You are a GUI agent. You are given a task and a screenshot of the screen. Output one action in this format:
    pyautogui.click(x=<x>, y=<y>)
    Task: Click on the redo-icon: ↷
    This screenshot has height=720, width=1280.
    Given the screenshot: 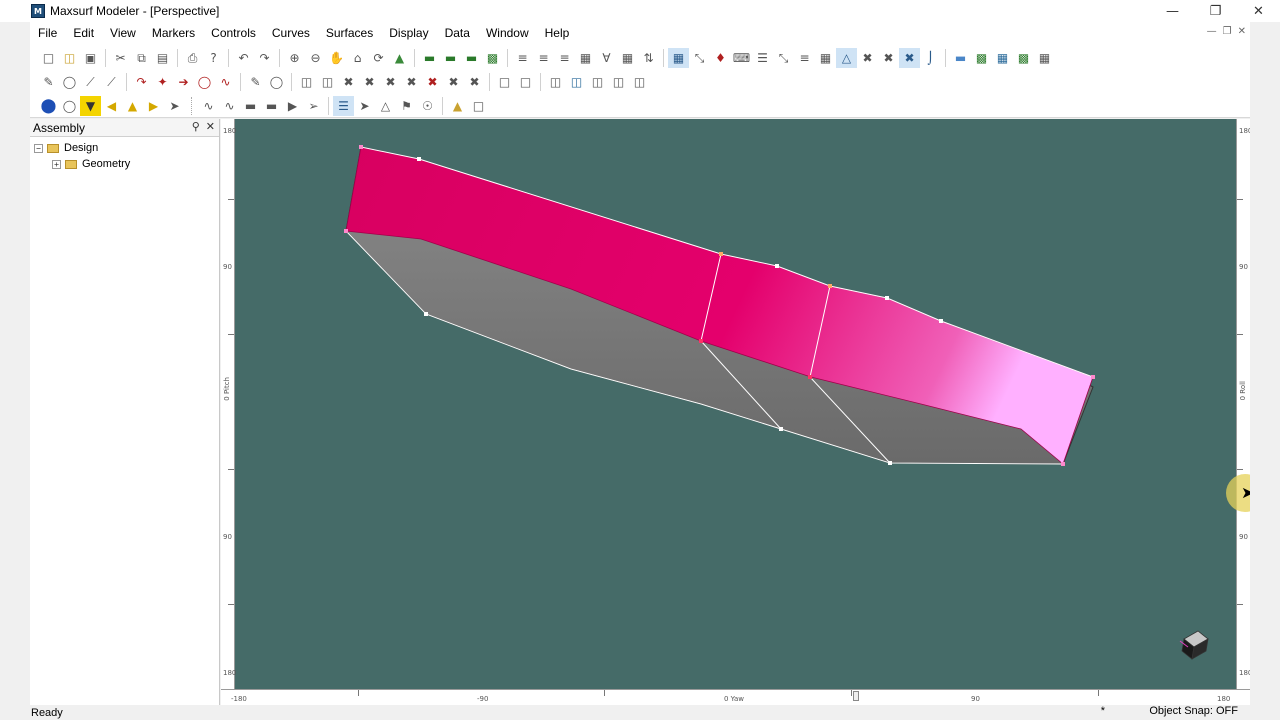 What is the action you would take?
    pyautogui.click(x=264, y=58)
    